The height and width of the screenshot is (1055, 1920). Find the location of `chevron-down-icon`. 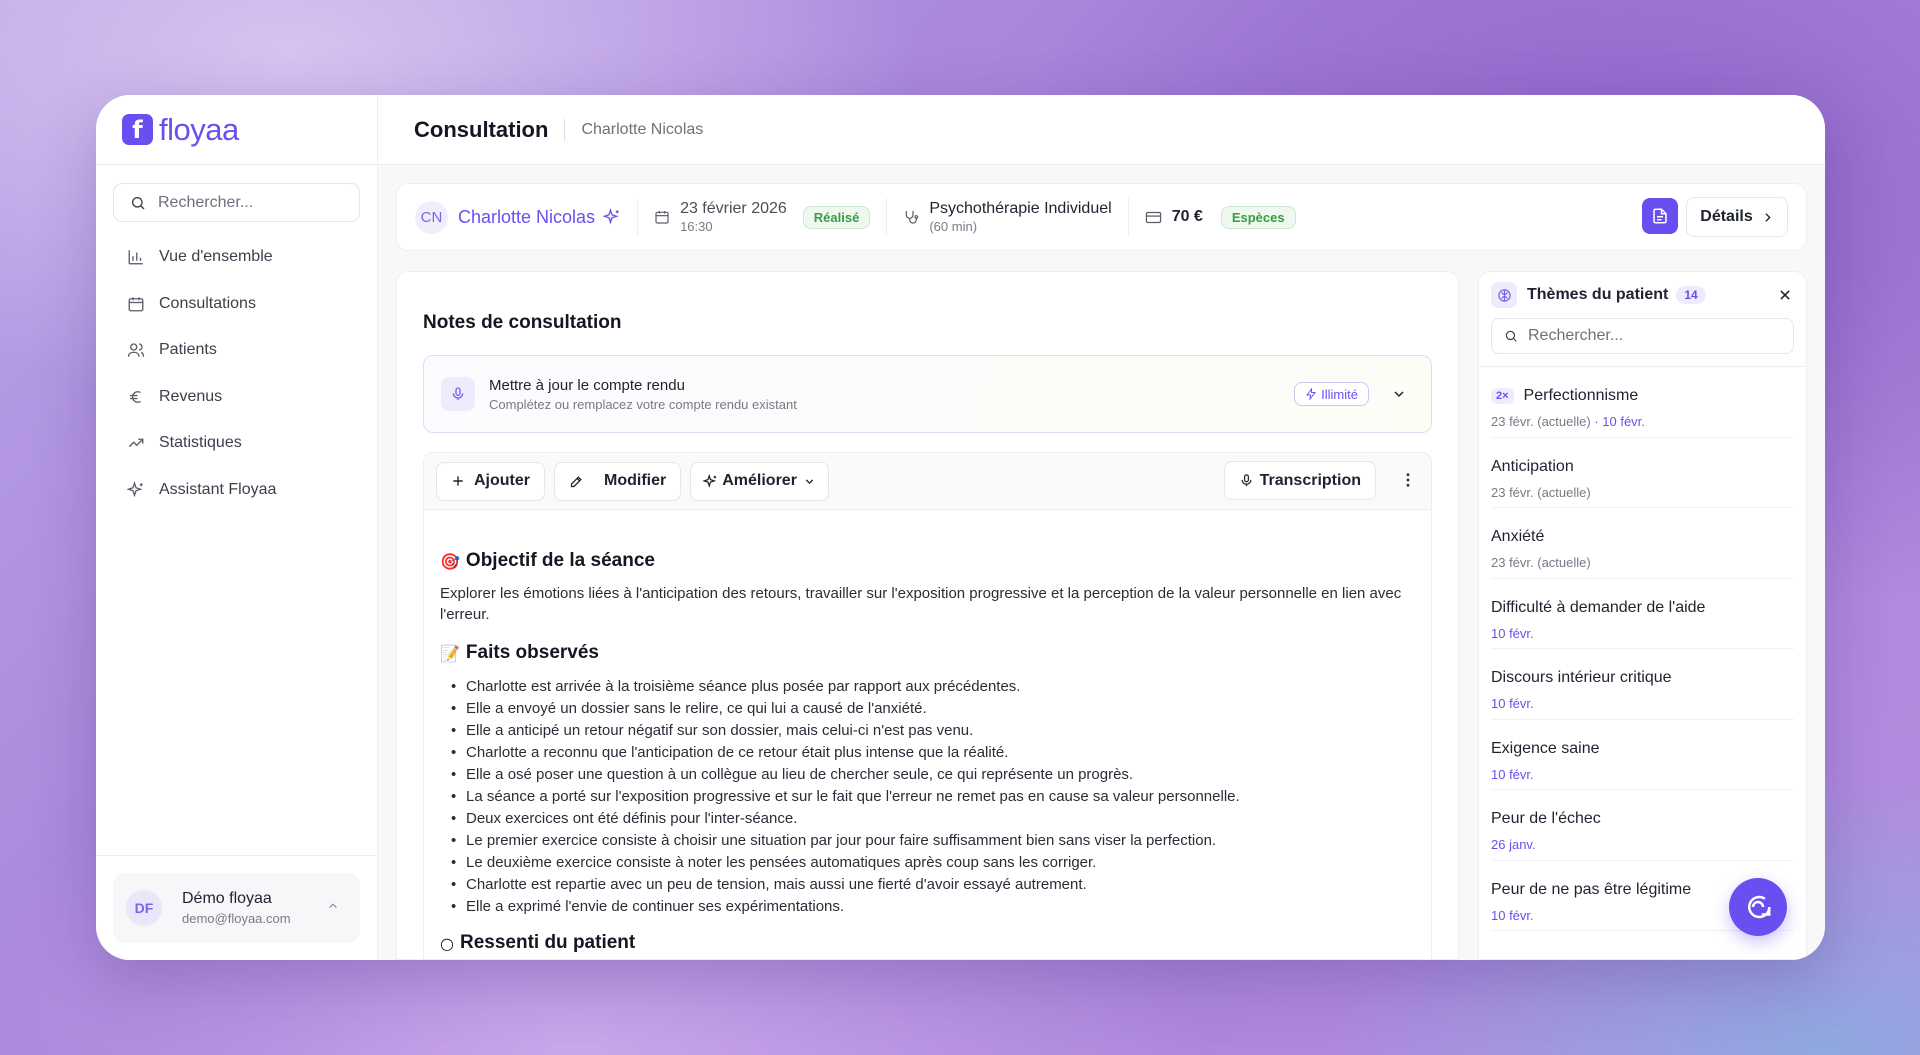

chevron-down-icon is located at coordinates (1399, 396).